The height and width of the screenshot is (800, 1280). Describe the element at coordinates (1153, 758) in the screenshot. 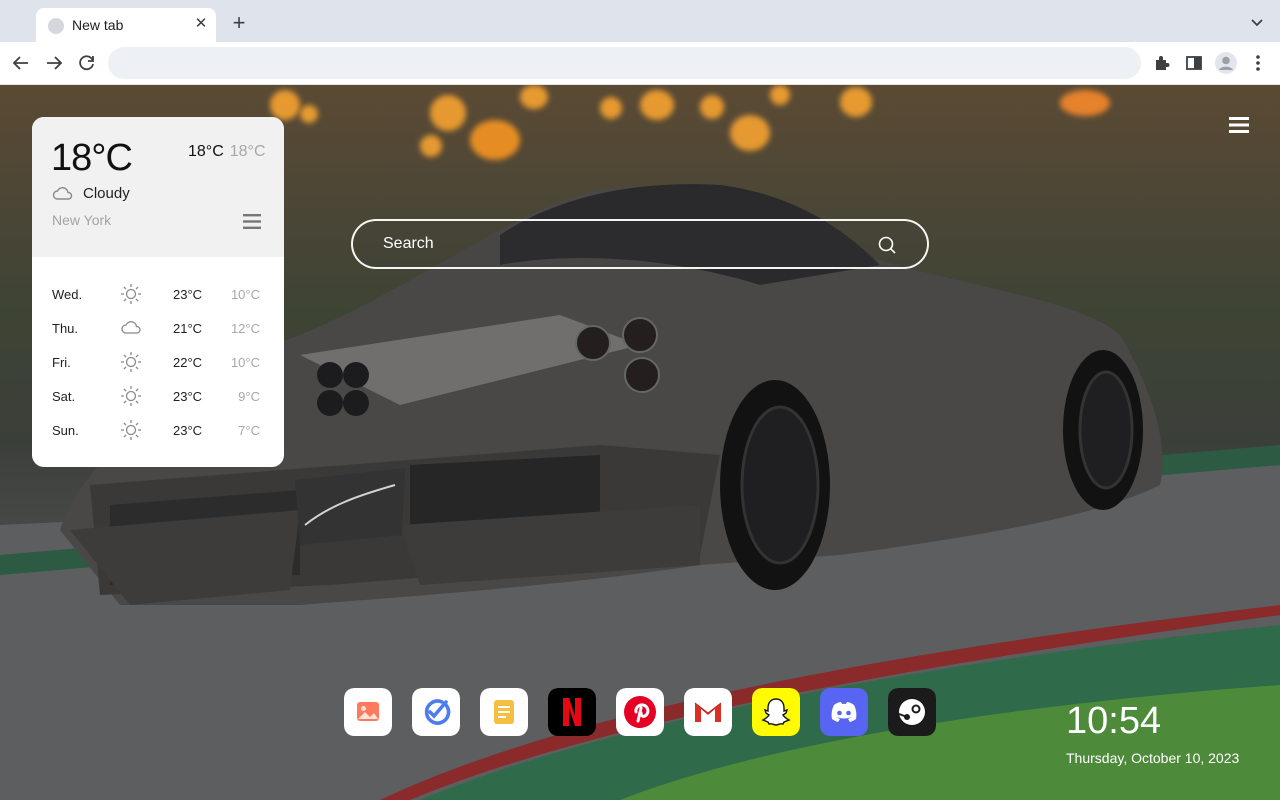

I see `clock-date: Thursday, October 10, 2023` at that location.